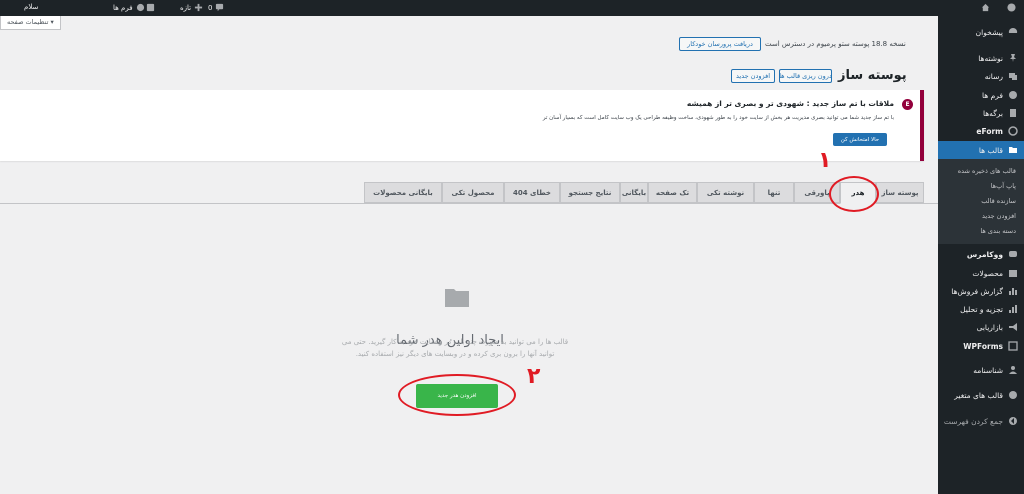 The width and height of the screenshot is (1024, 494). What do you see at coordinates (1013, 273) in the screenshot?
I see `products-icon` at bounding box center [1013, 273].